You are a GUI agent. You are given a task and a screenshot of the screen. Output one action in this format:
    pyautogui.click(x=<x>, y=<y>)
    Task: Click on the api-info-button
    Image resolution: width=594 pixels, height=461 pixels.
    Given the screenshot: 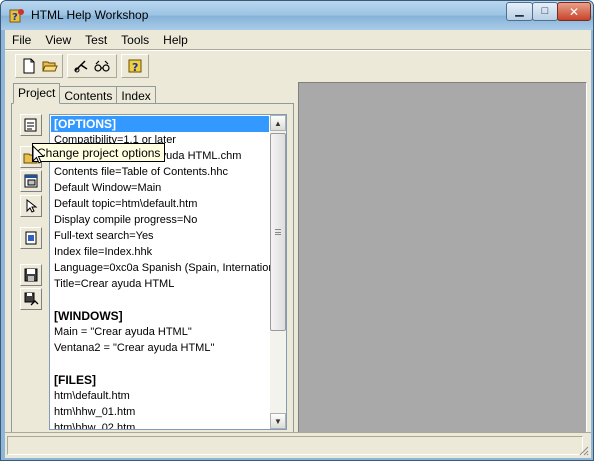 What is the action you would take?
    pyautogui.click(x=31, y=238)
    